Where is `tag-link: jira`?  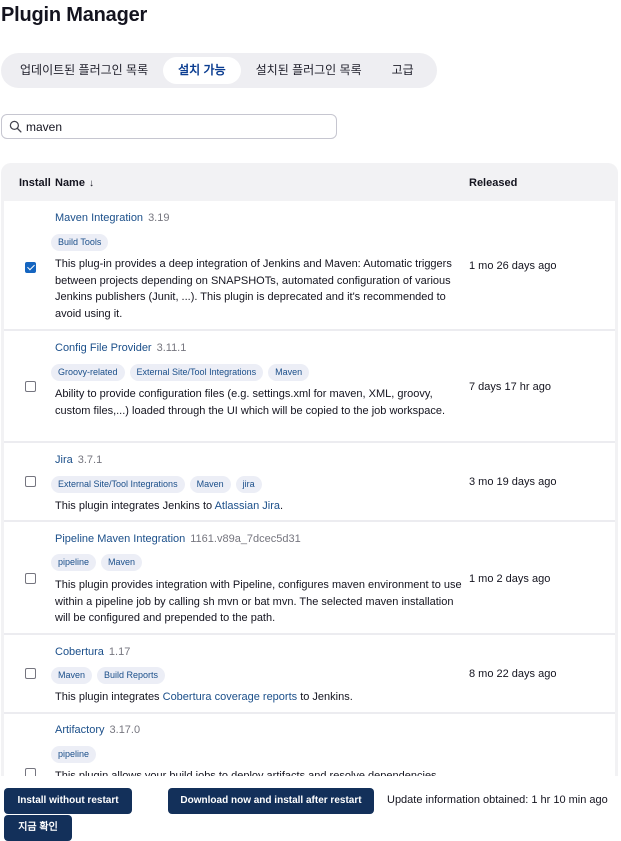 tag-link: jira is located at coordinates (248, 484).